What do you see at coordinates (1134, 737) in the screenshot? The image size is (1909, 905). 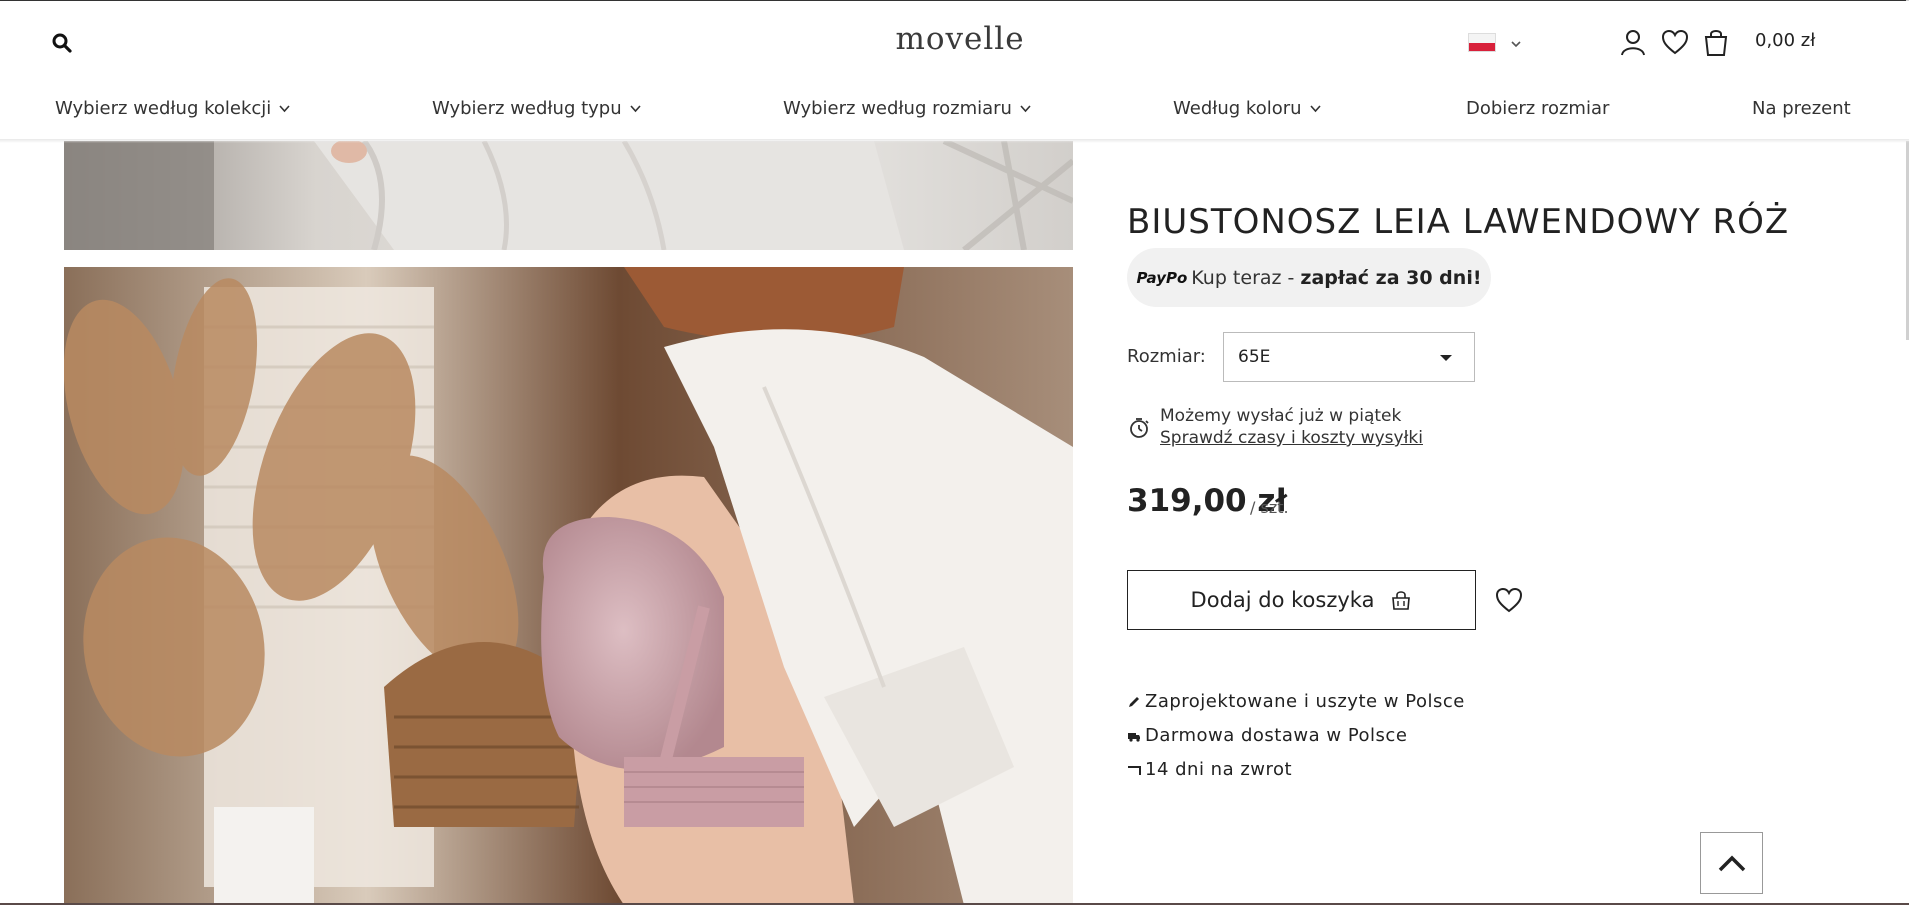 I see `truck-icon` at bounding box center [1134, 737].